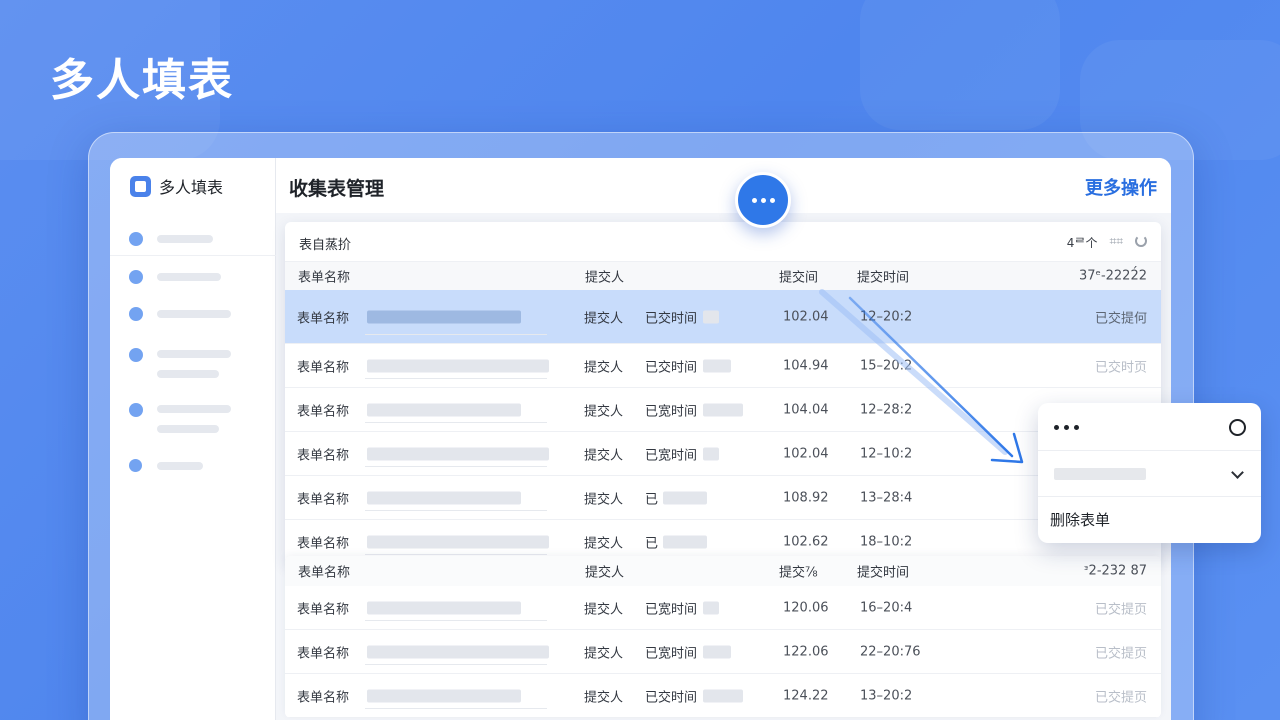 The width and height of the screenshot is (1280, 720). What do you see at coordinates (337, 189) in the screenshot?
I see `page-title: 收集表管理` at bounding box center [337, 189].